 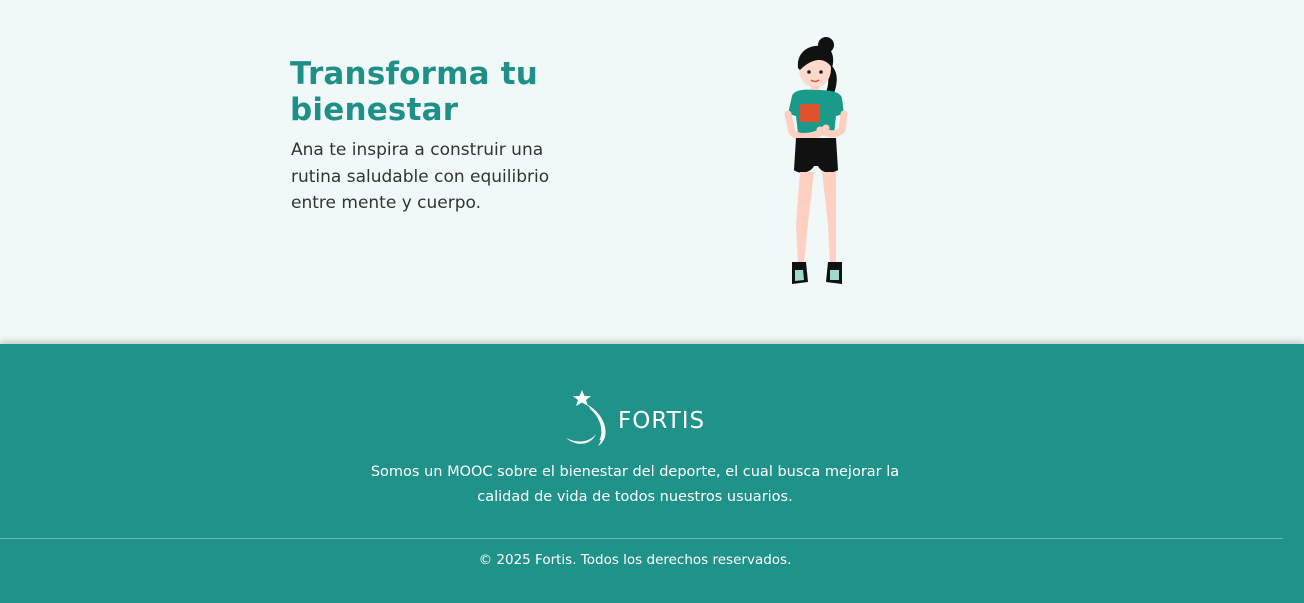 What do you see at coordinates (586, 418) in the screenshot?
I see `star-swoosh-icon` at bounding box center [586, 418].